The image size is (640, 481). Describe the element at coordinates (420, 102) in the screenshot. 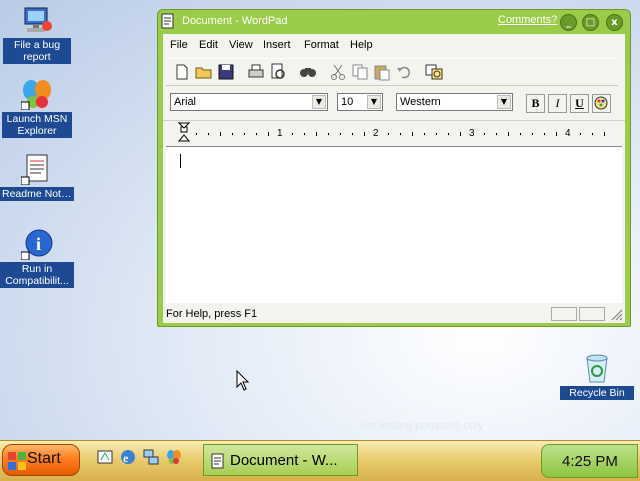

I see `script-value: Western` at that location.